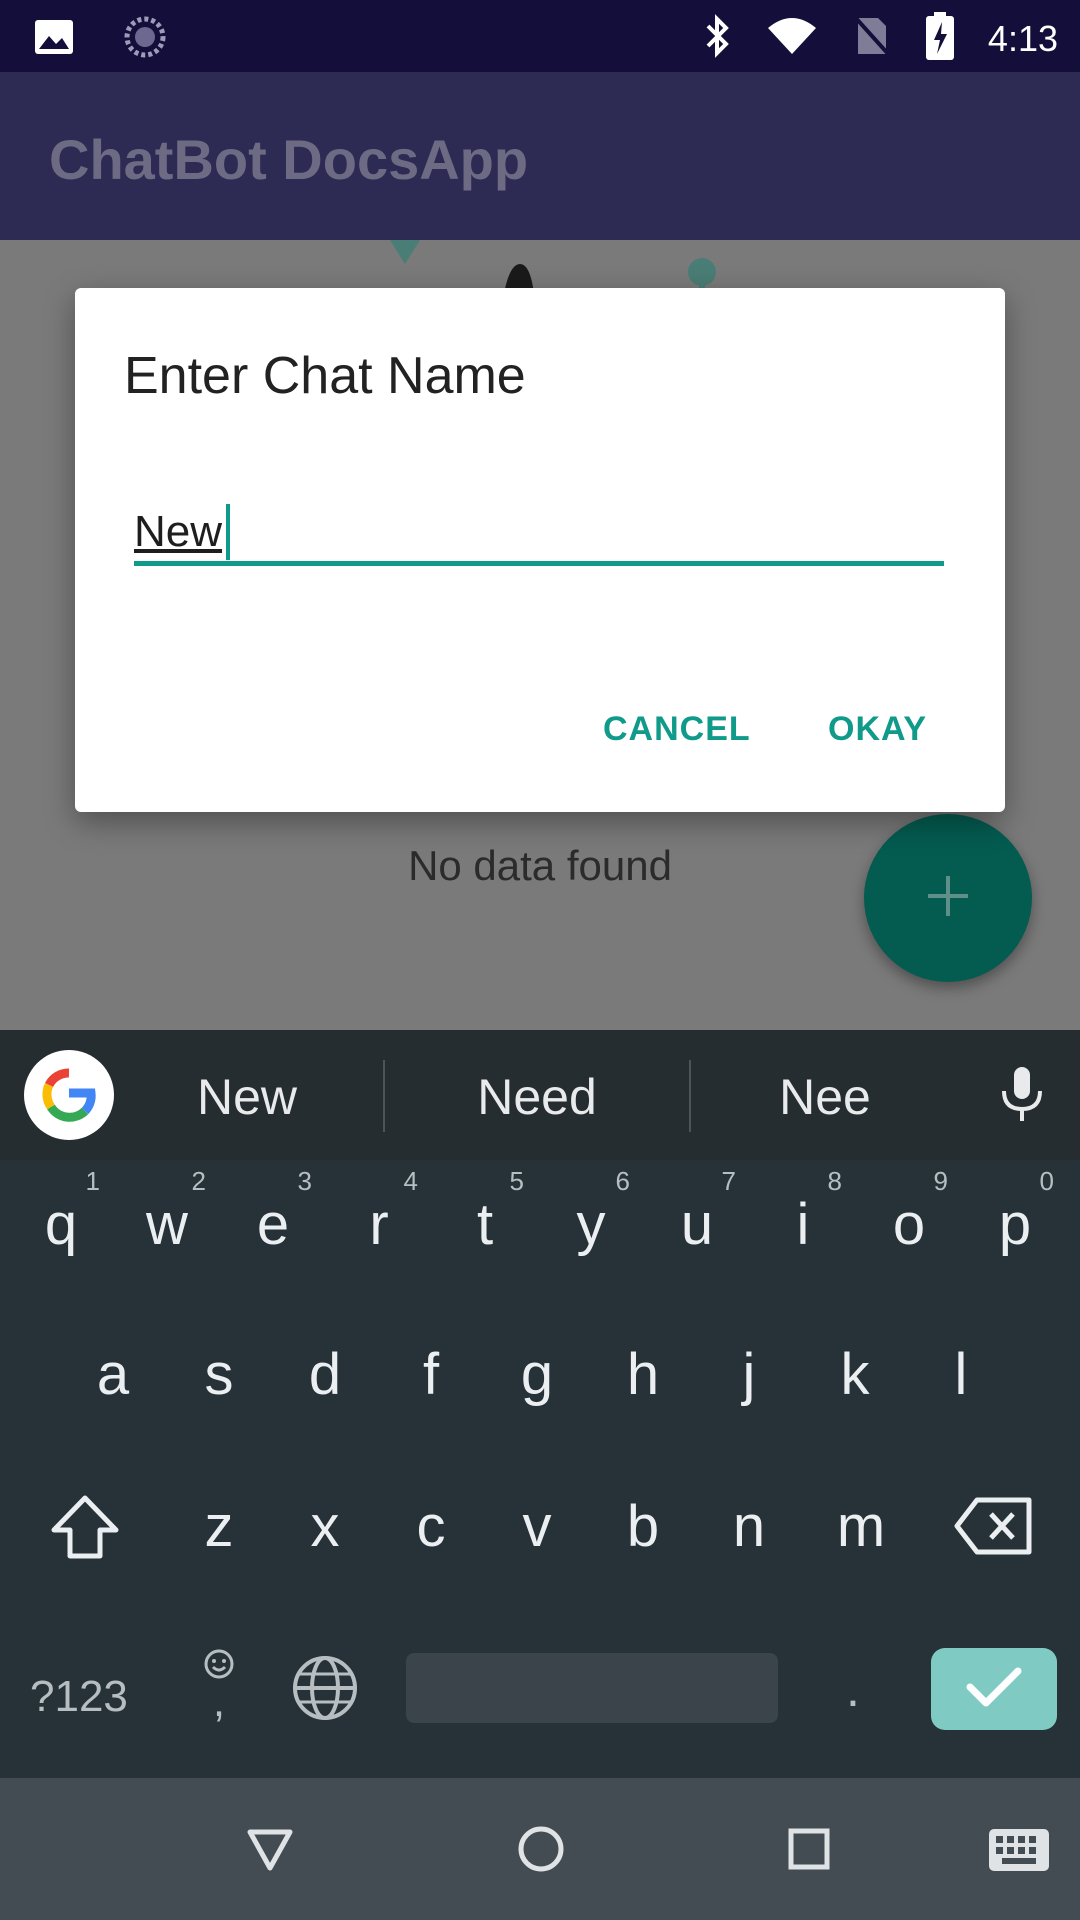  I want to click on key-o: o9, so click(909, 1225).